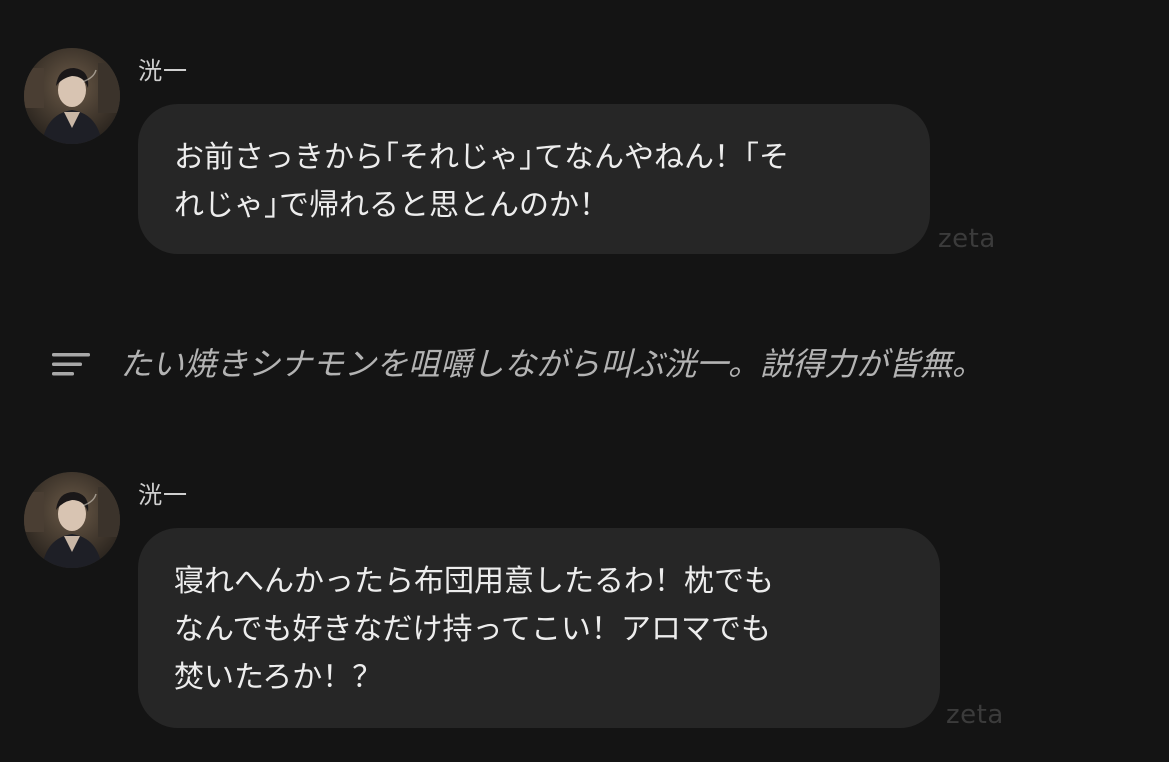  I want to click on narration-lines-icon, so click(71, 364).